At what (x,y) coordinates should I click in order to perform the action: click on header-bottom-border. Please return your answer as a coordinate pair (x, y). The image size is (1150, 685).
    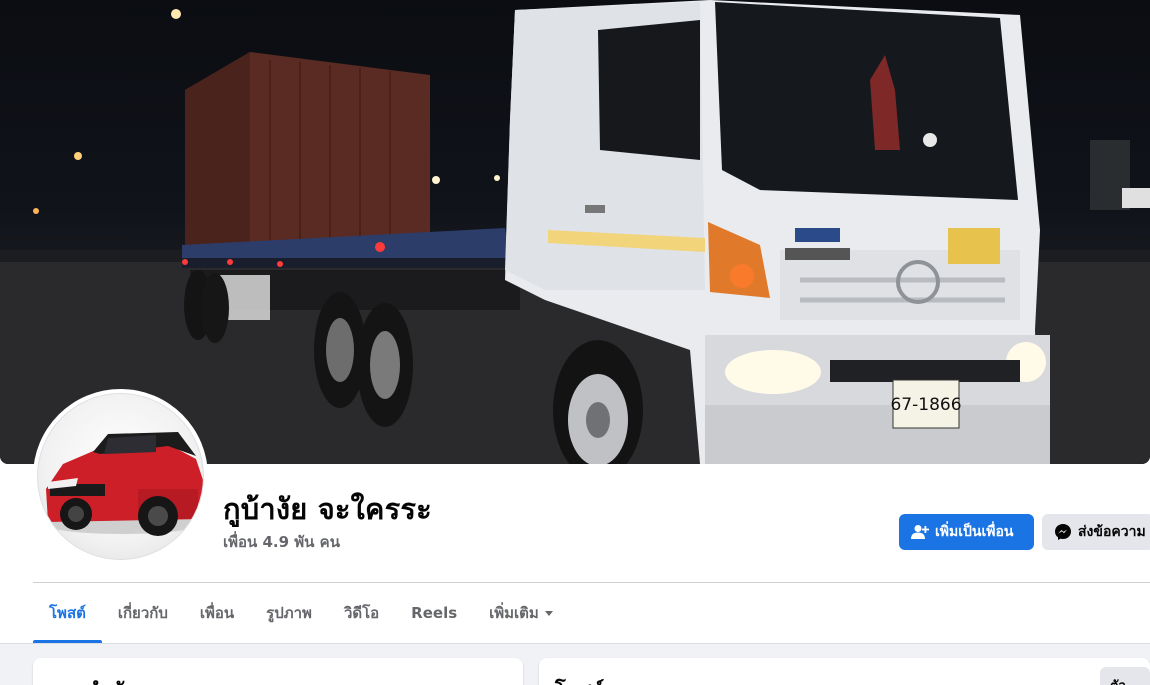
    Looking at the image, I should click on (575, 643).